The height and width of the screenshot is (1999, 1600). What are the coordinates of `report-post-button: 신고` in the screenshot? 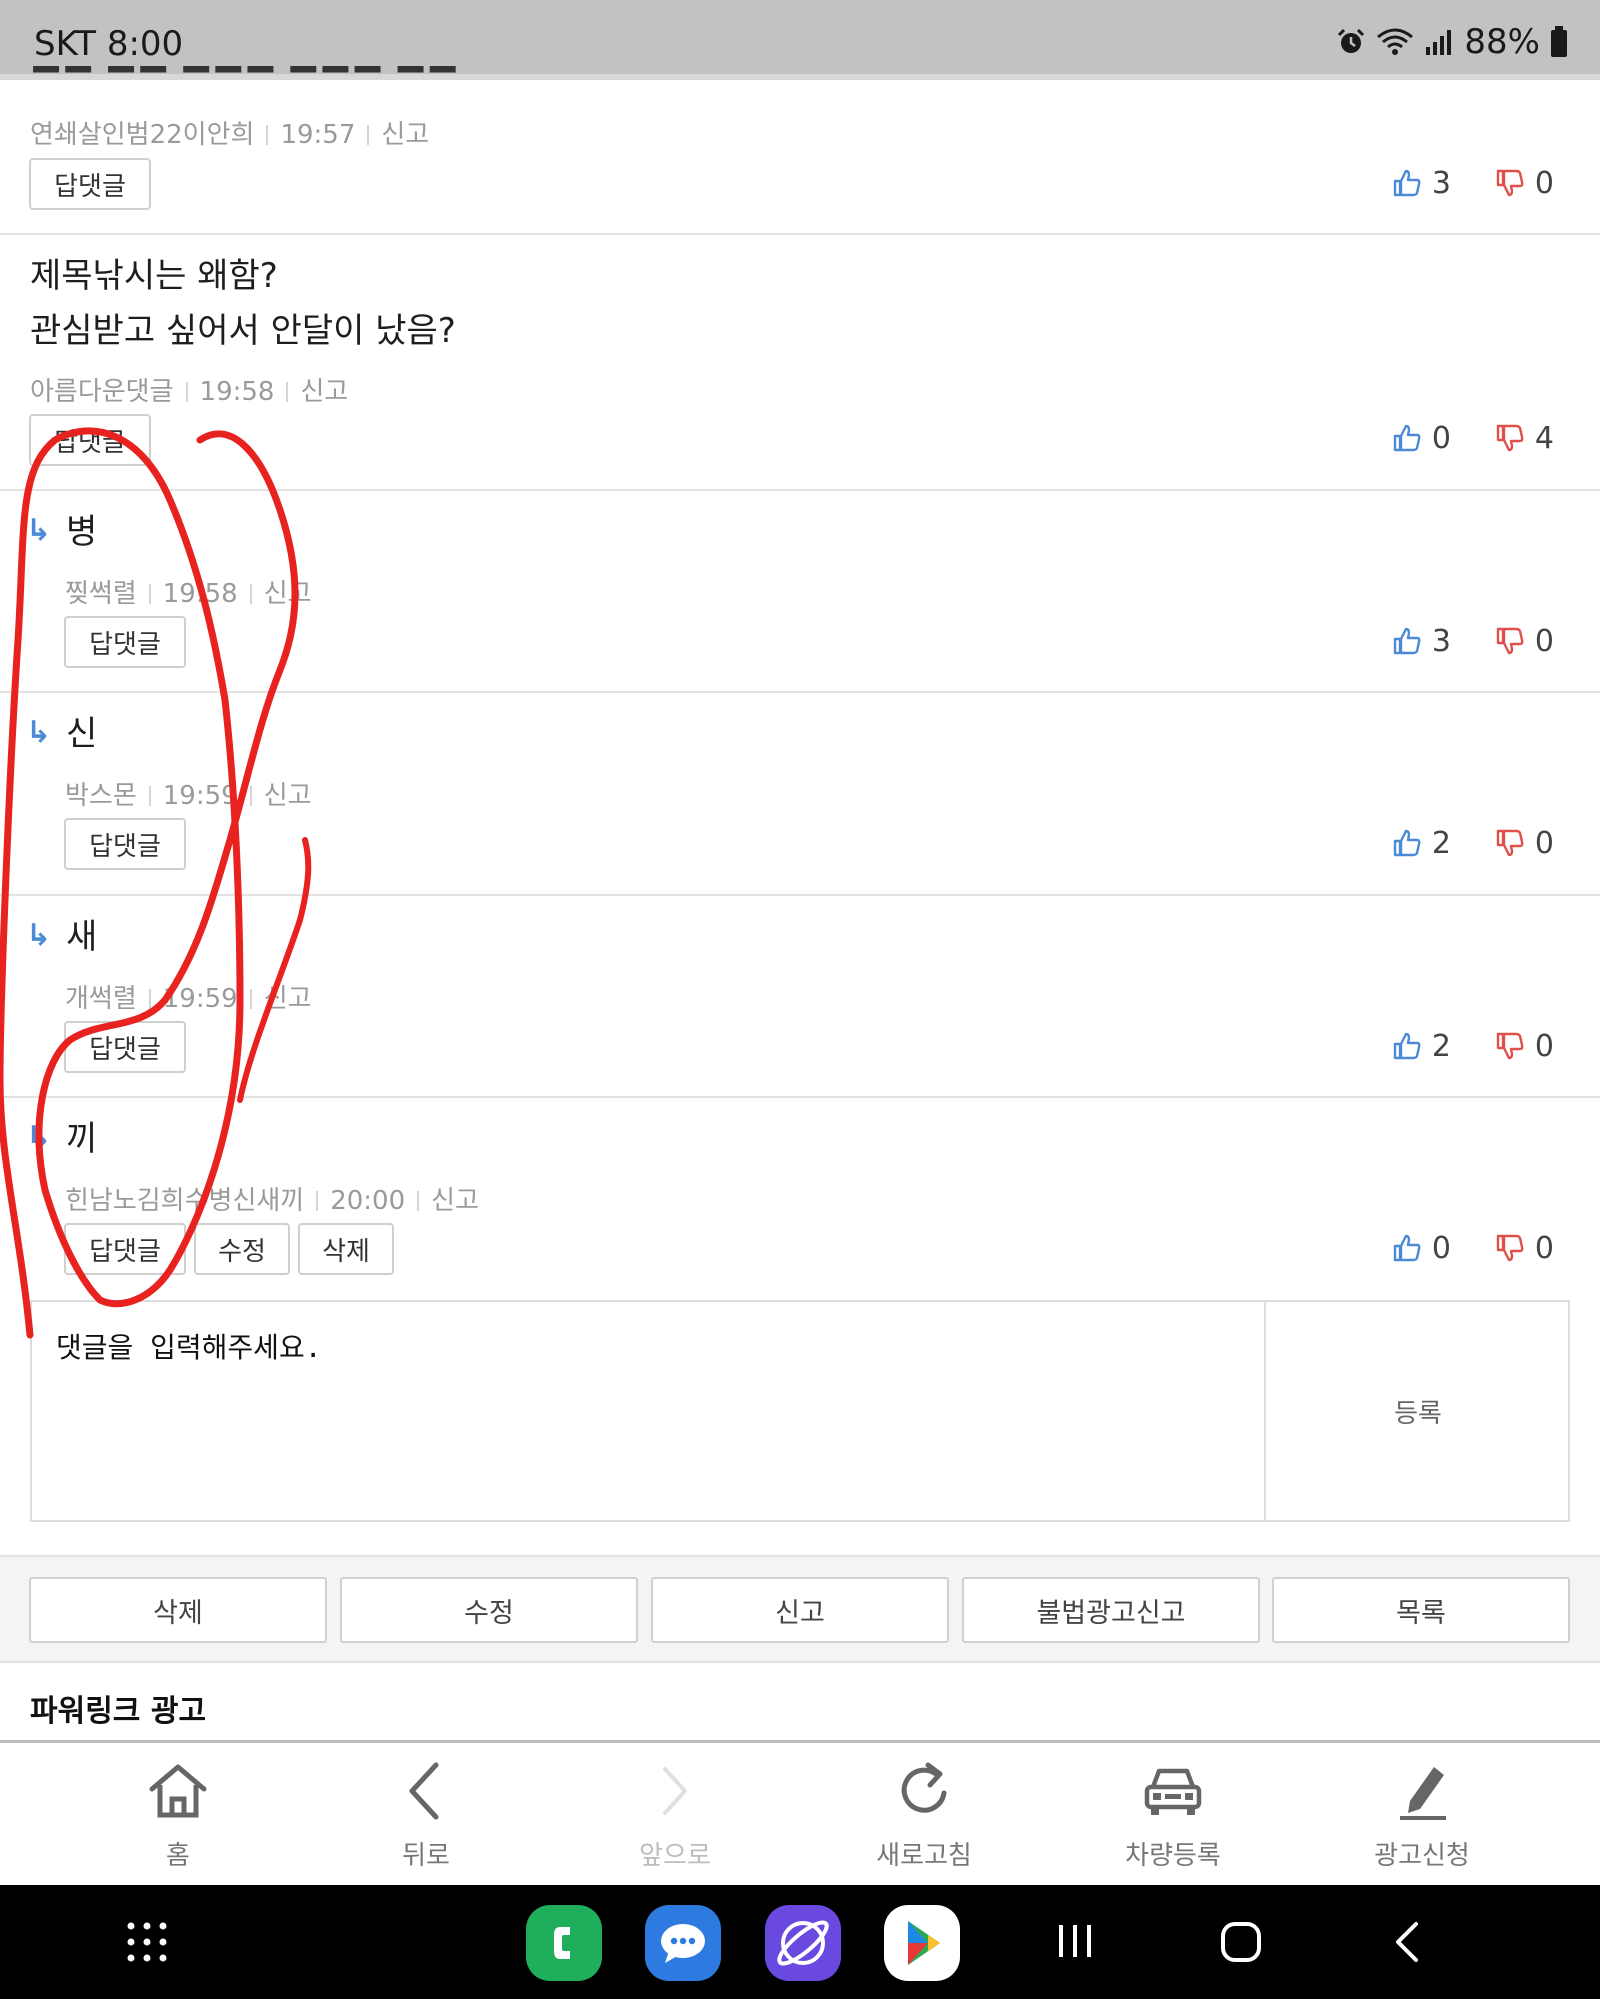 It's located at (800, 1610).